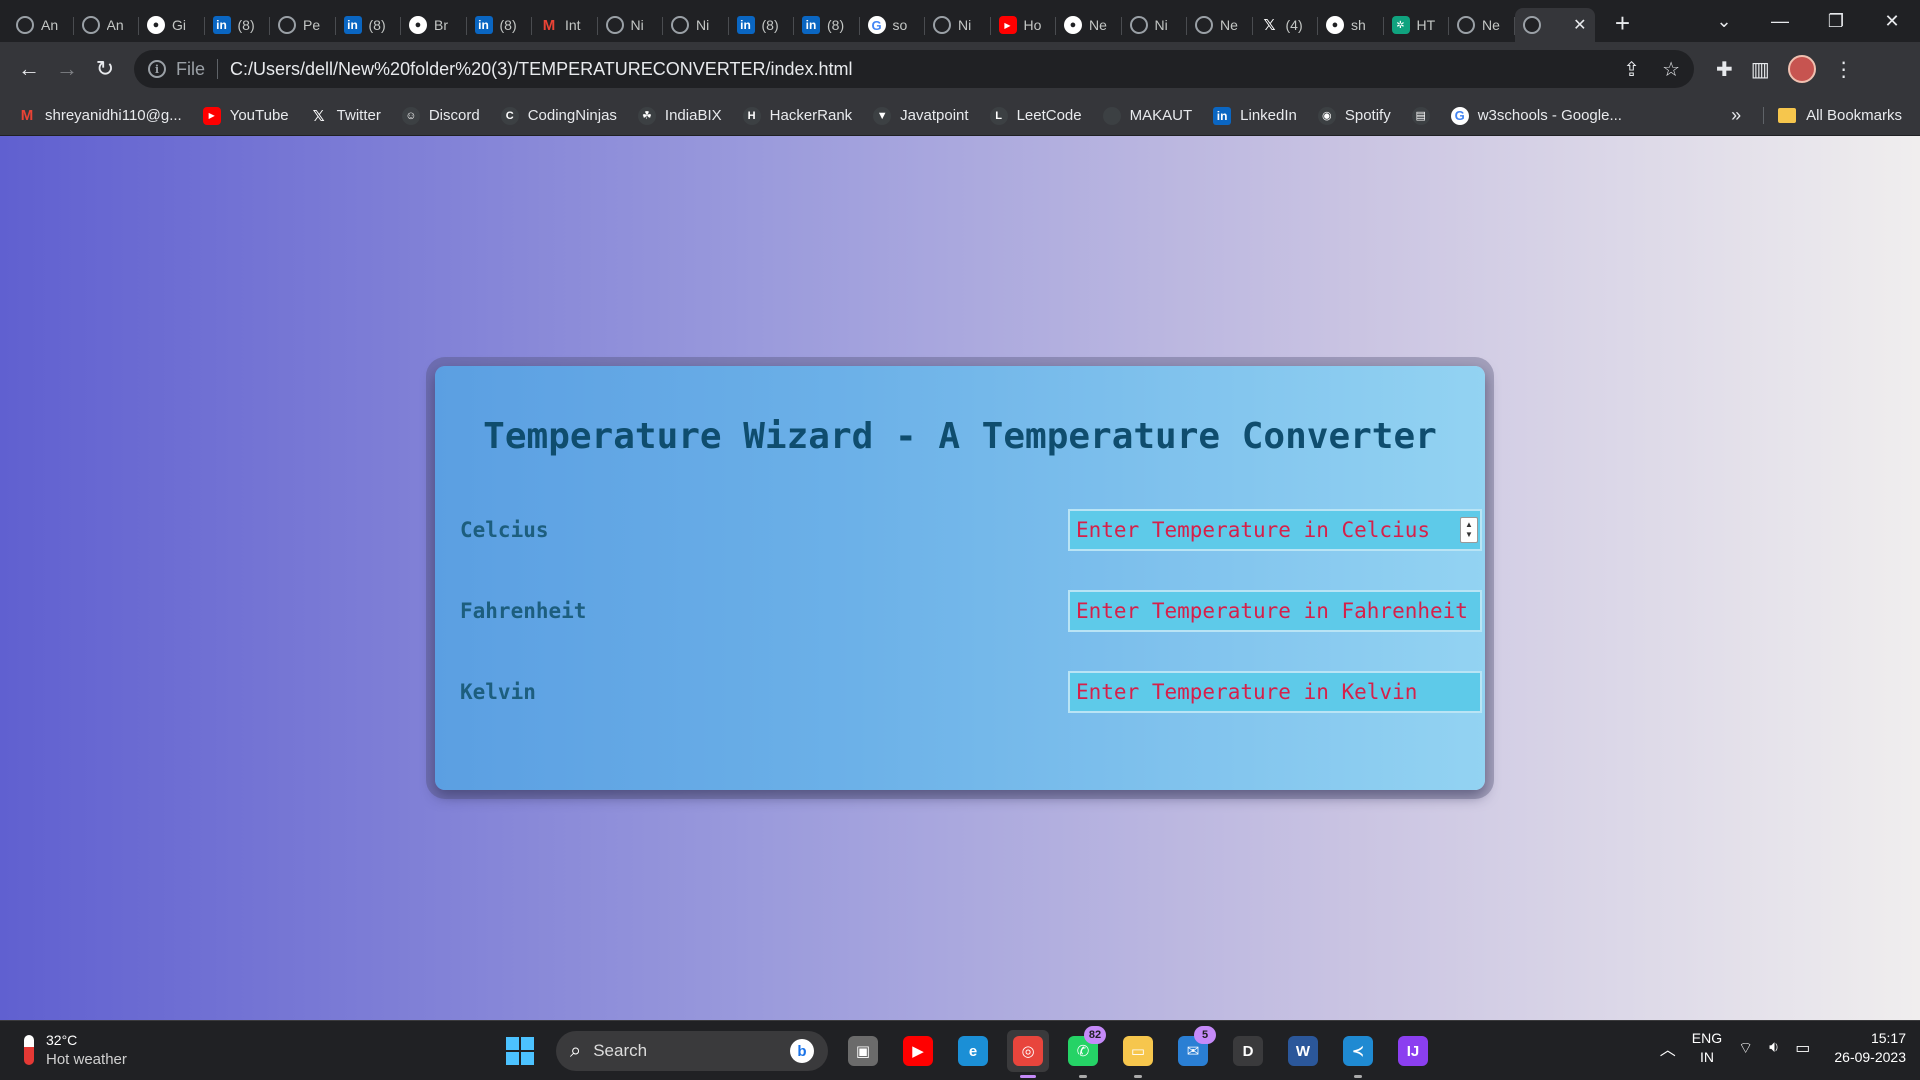 The image size is (1920, 1080). Describe the element at coordinates (1832, 115) in the screenshot. I see `all-bookmarks-button: All Bookmarks` at that location.